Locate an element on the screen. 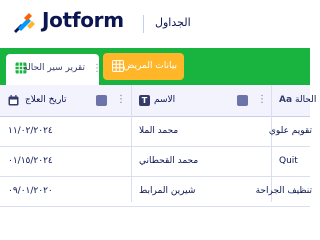 This screenshot has width=320, height=240. cell-status-text: تقويم علوي is located at coordinates (290, 131).